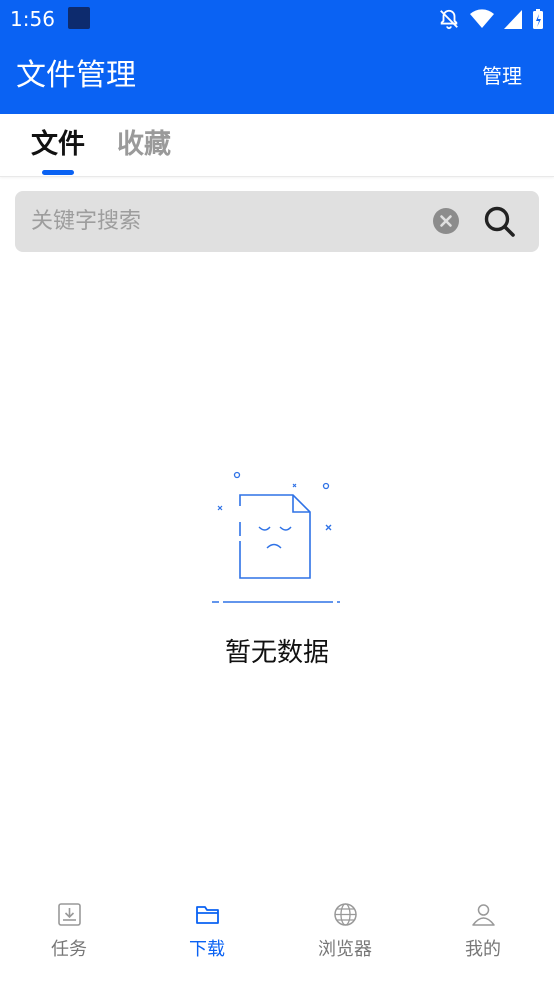 The image size is (554, 985). Describe the element at coordinates (69, 937) in the screenshot. I see `nav-item-tasks: 任务` at that location.